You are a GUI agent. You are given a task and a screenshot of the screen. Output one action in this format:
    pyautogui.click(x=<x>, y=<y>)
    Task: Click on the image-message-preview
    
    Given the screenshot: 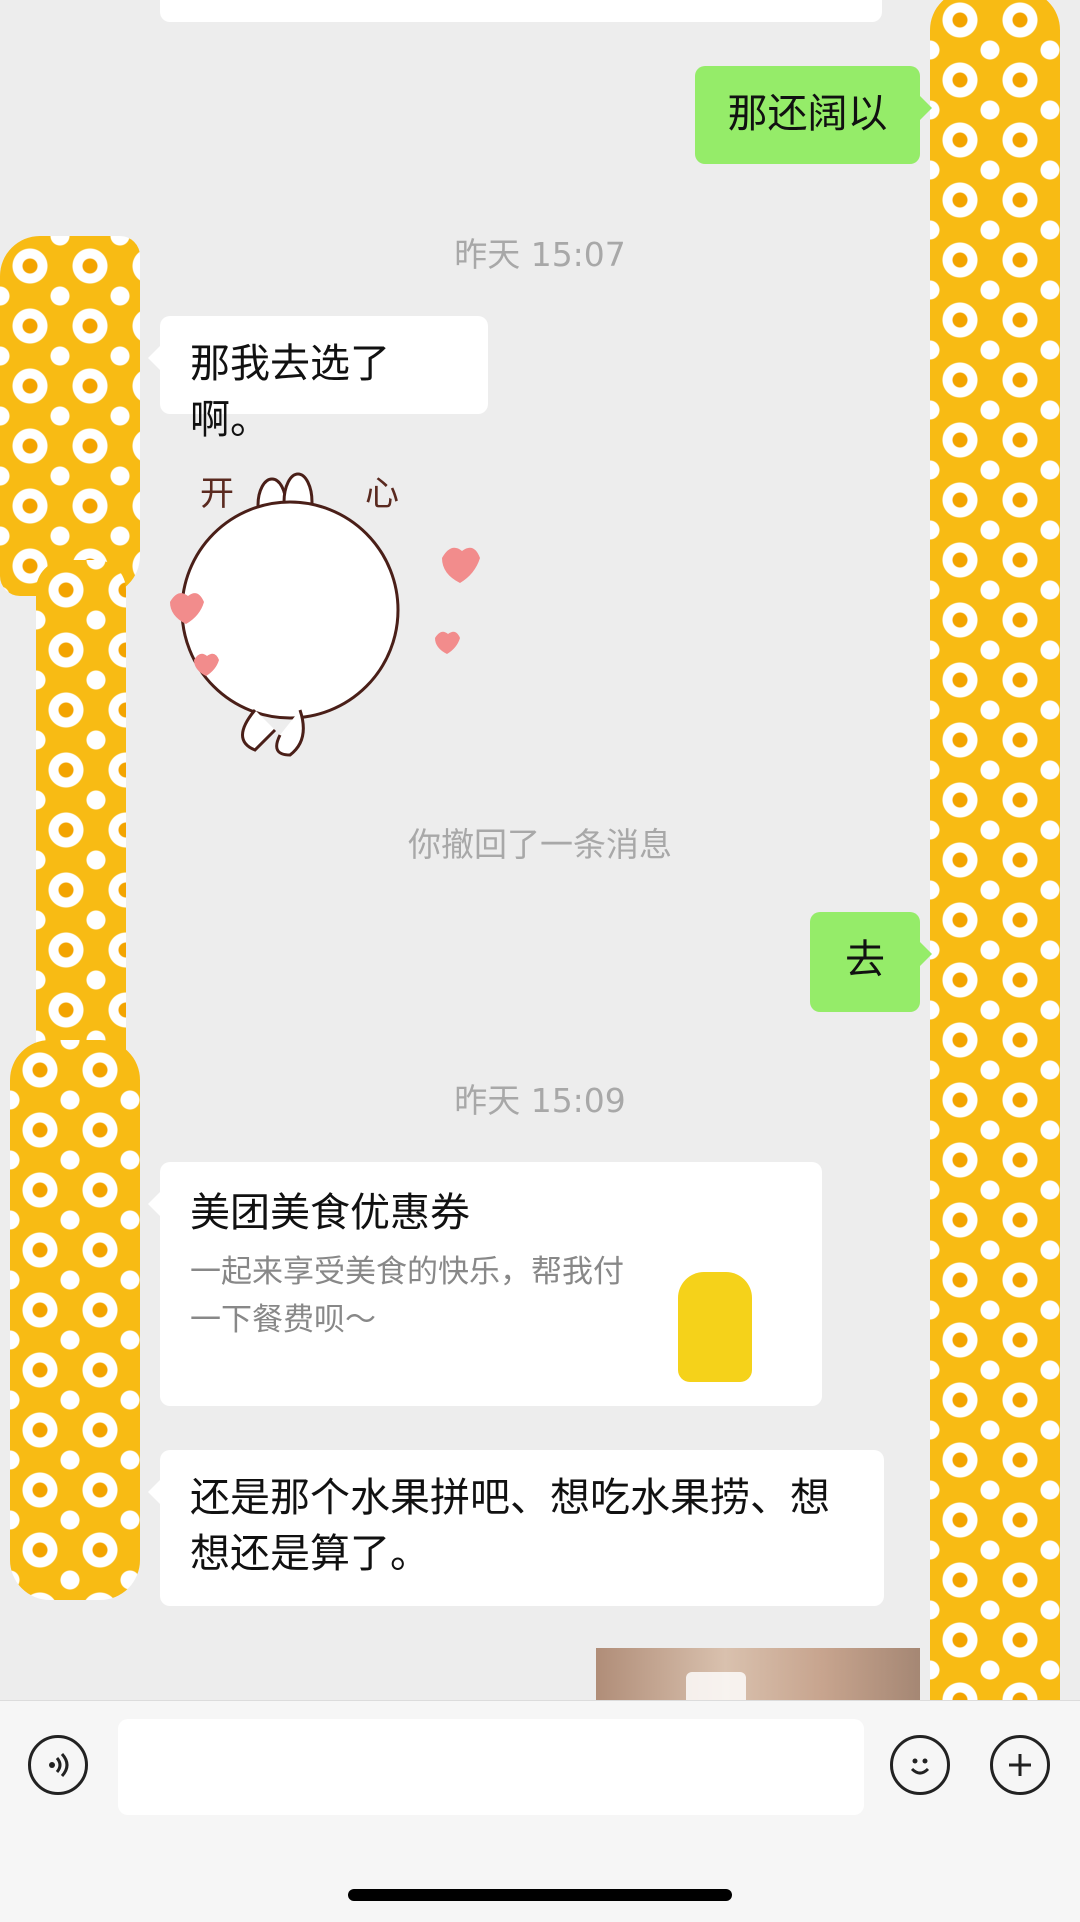 What is the action you would take?
    pyautogui.click(x=758, y=1674)
    